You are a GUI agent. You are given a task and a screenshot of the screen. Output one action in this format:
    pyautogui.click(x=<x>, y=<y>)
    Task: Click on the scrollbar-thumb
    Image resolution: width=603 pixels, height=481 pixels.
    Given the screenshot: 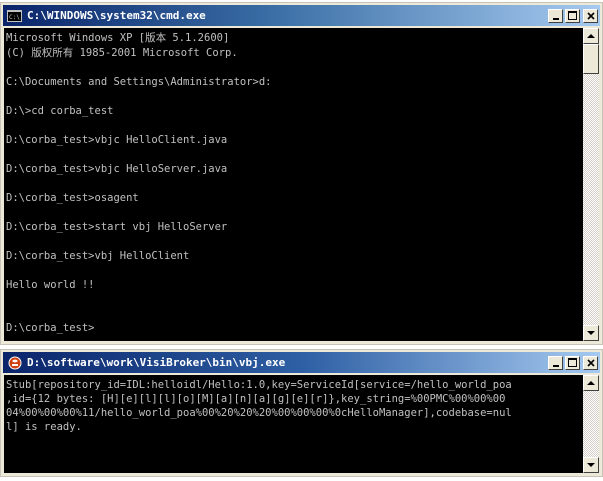 What is the action you would take?
    pyautogui.click(x=591, y=59)
    